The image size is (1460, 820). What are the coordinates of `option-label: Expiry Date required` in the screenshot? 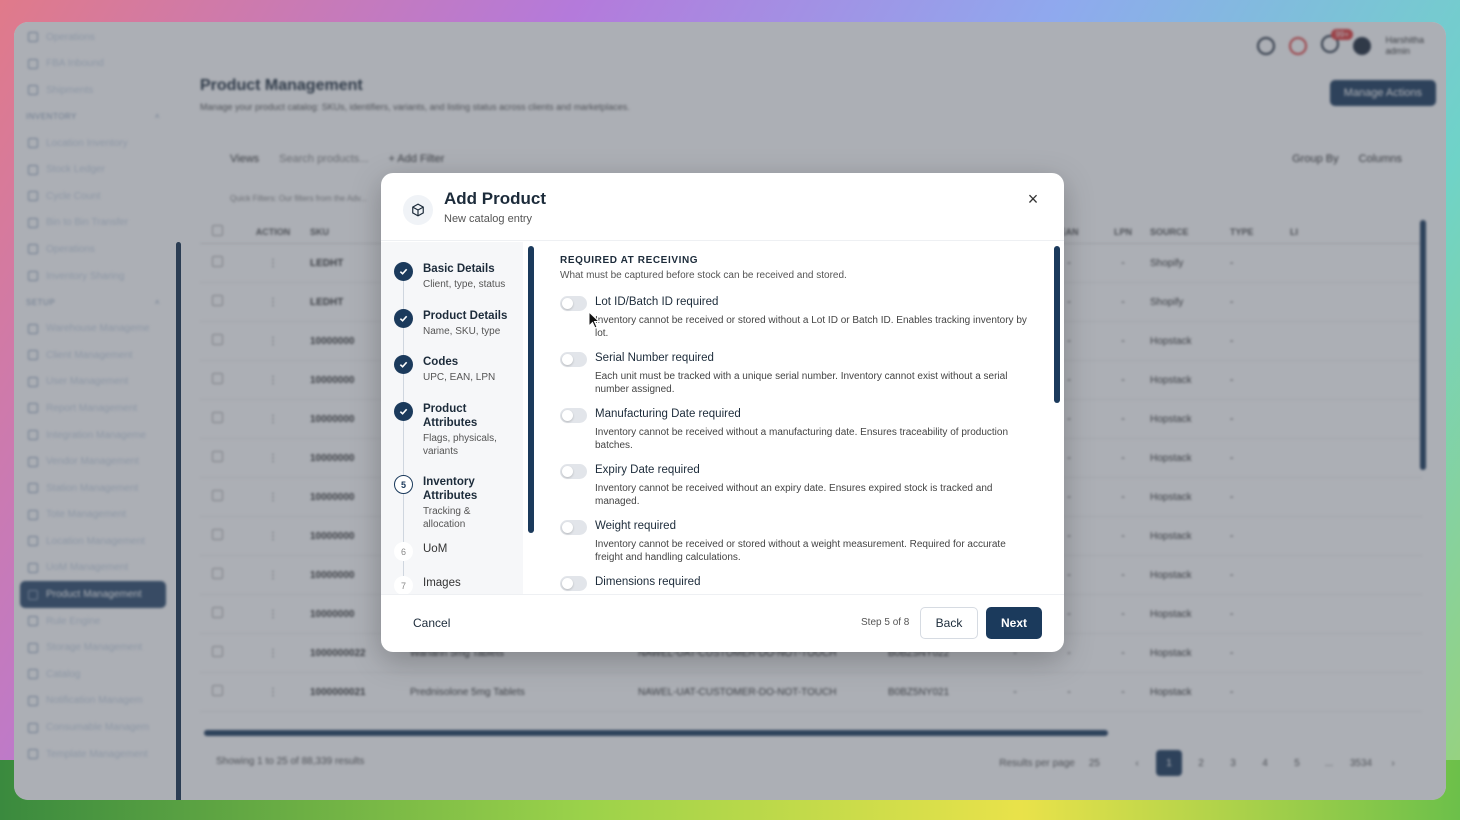 It's located at (647, 470).